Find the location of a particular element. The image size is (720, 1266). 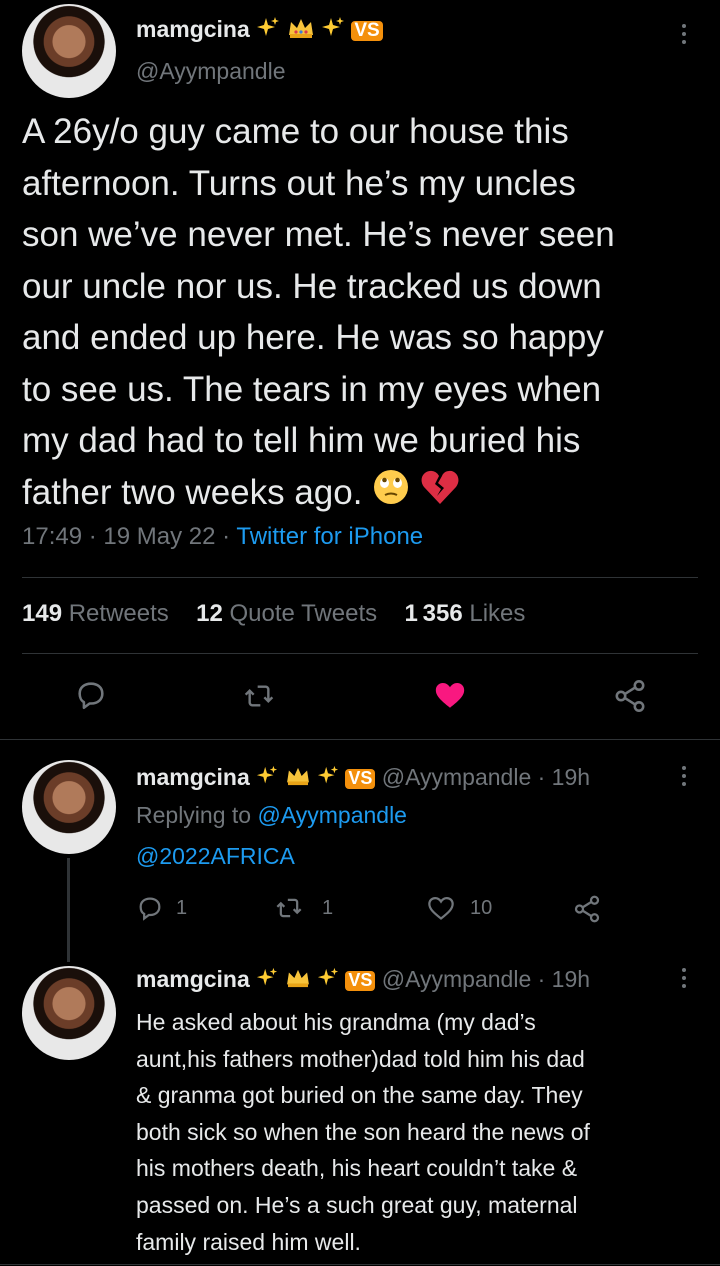

tweet-date: 19 May 22 is located at coordinates (159, 536).